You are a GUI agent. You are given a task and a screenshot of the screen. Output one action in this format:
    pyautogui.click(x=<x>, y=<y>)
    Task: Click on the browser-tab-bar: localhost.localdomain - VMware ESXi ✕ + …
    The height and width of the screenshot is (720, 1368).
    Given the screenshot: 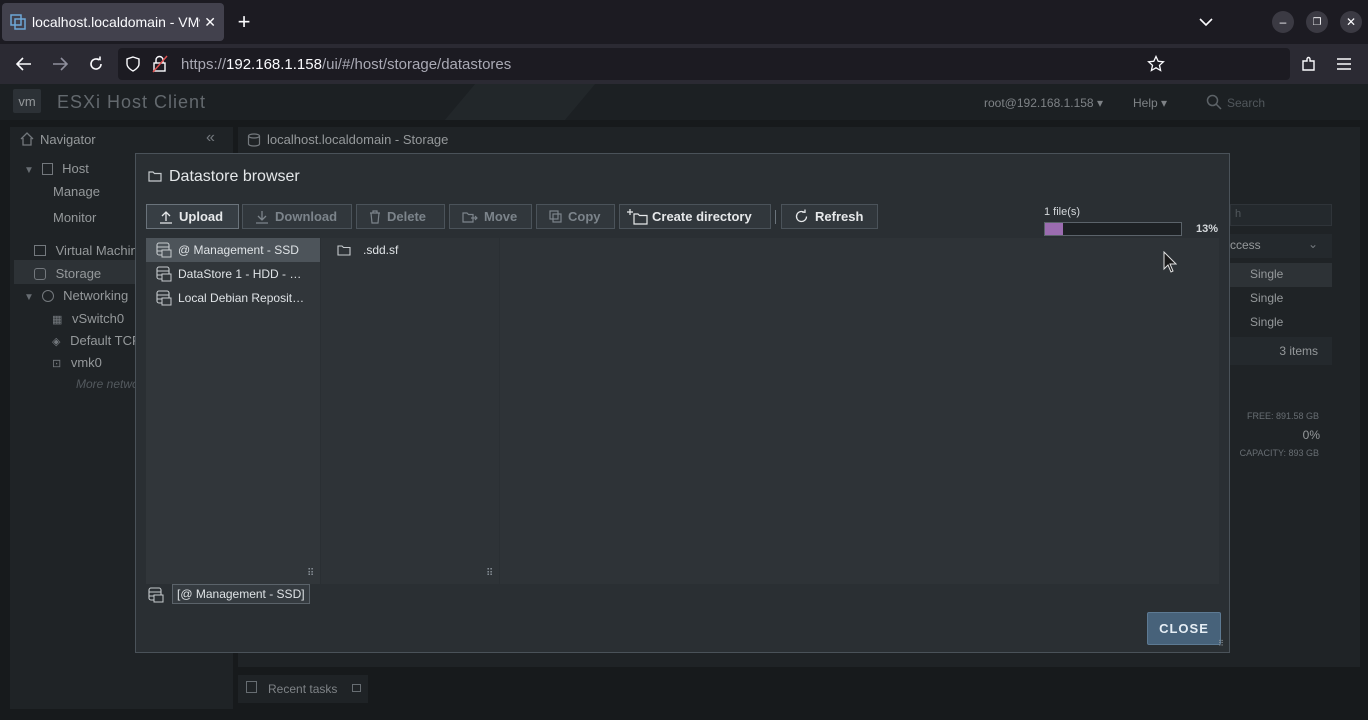 What is the action you would take?
    pyautogui.click(x=684, y=22)
    